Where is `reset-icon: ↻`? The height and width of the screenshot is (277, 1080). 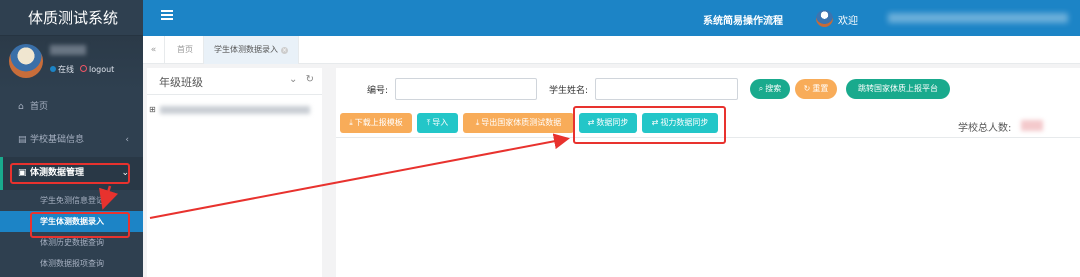 reset-icon: ↻ is located at coordinates (807, 88).